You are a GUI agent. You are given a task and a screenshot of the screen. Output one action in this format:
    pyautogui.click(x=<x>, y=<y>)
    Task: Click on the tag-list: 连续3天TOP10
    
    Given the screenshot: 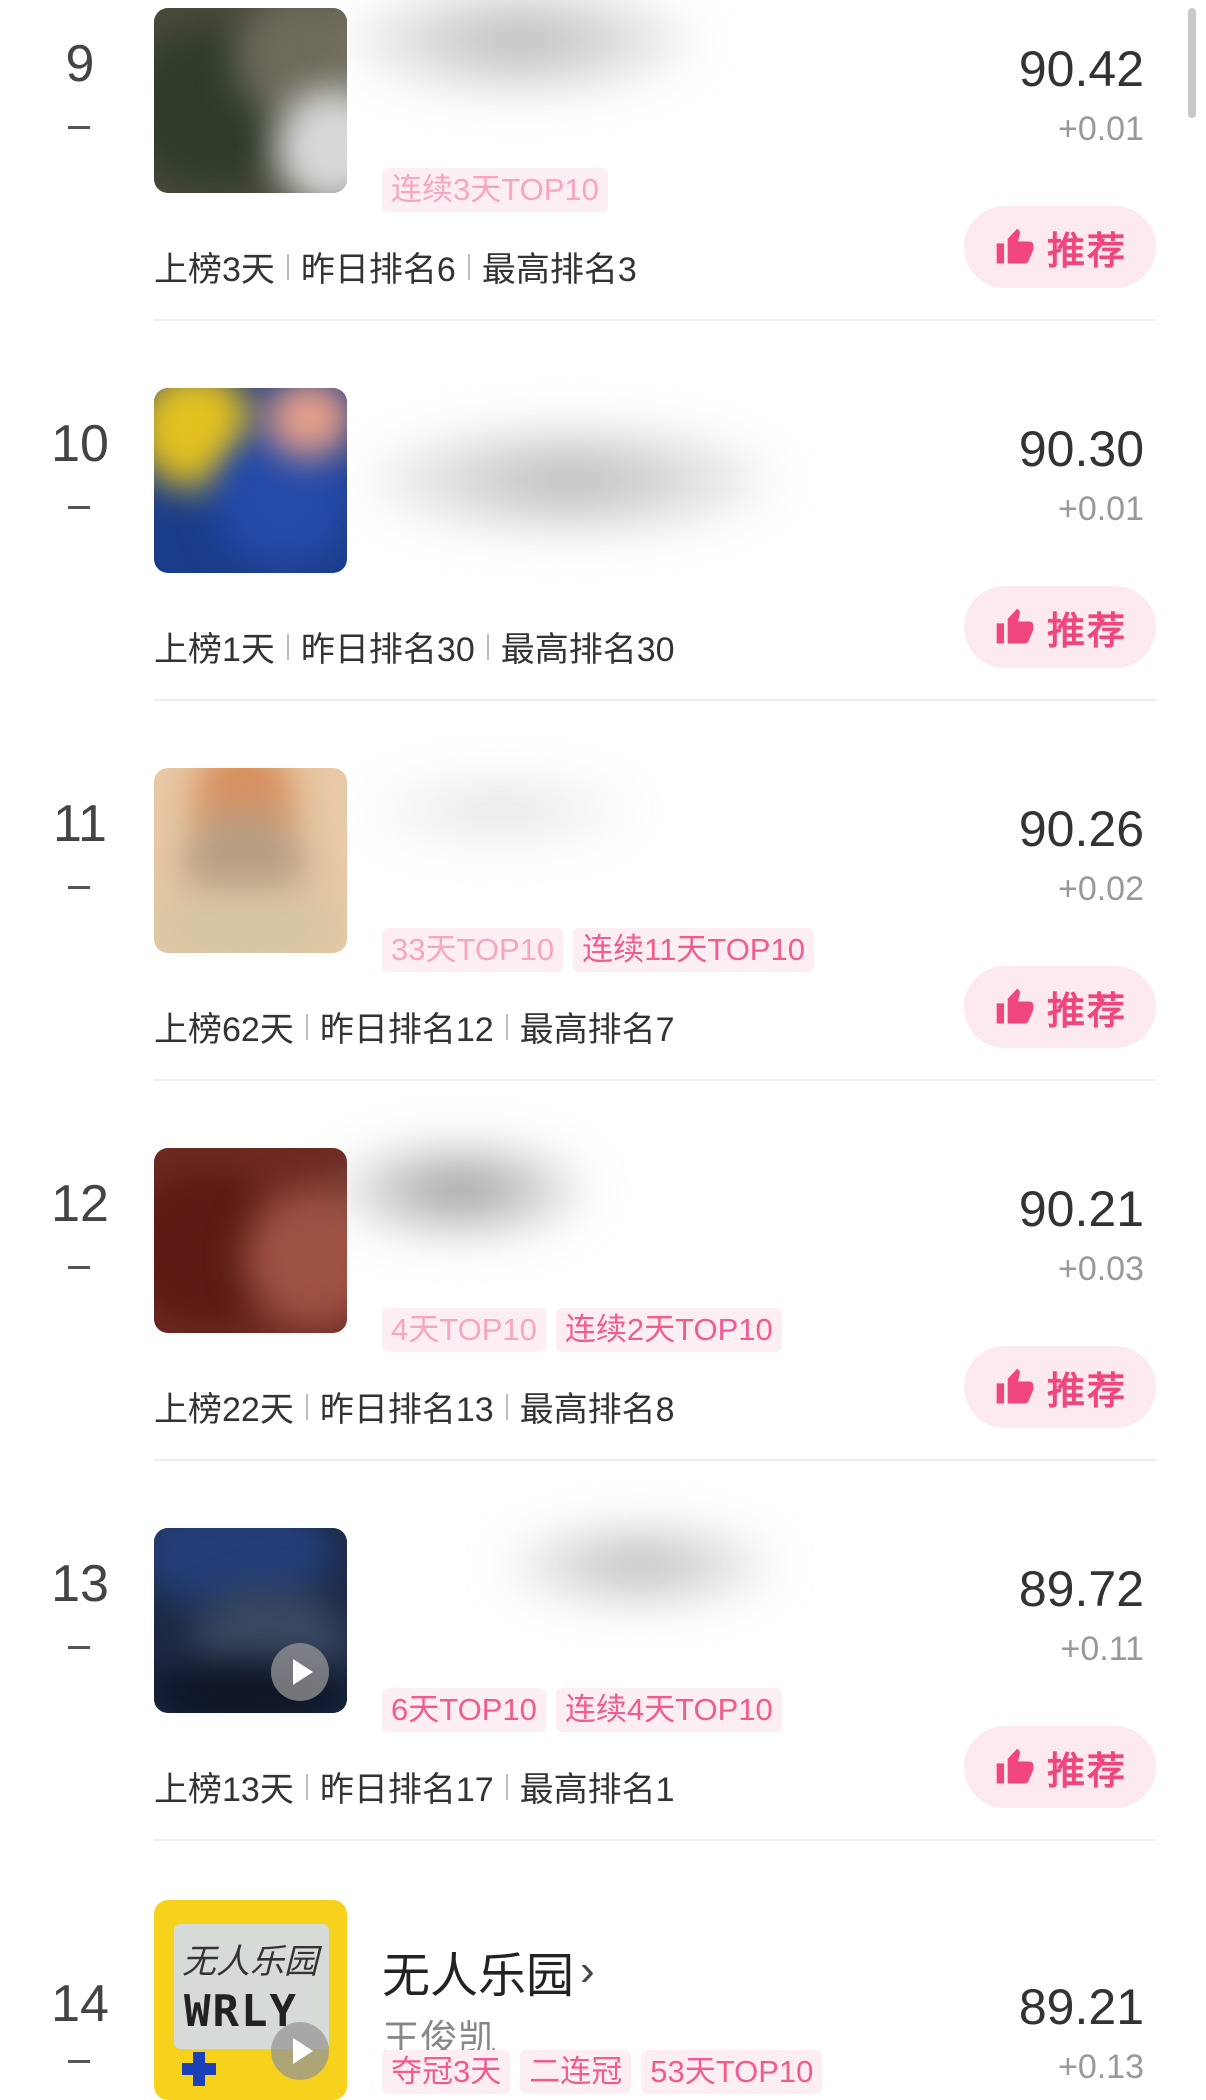 What is the action you would take?
    pyautogui.click(x=495, y=190)
    